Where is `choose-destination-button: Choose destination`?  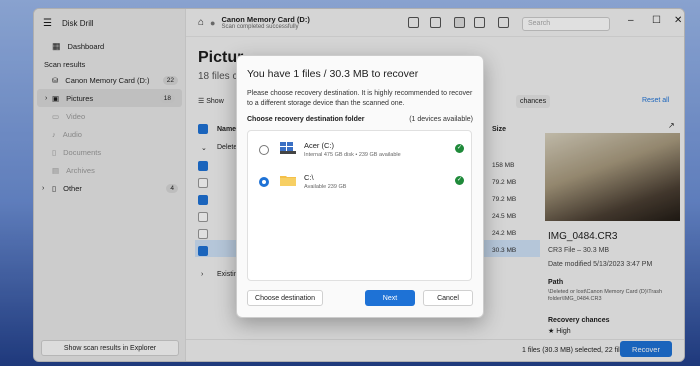 choose-destination-button: Choose destination is located at coordinates (285, 298).